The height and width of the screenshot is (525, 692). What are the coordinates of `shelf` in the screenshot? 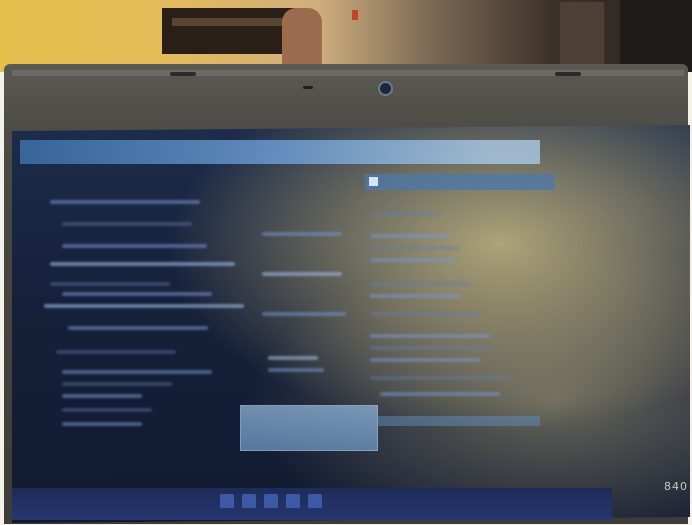 It's located at (232, 31).